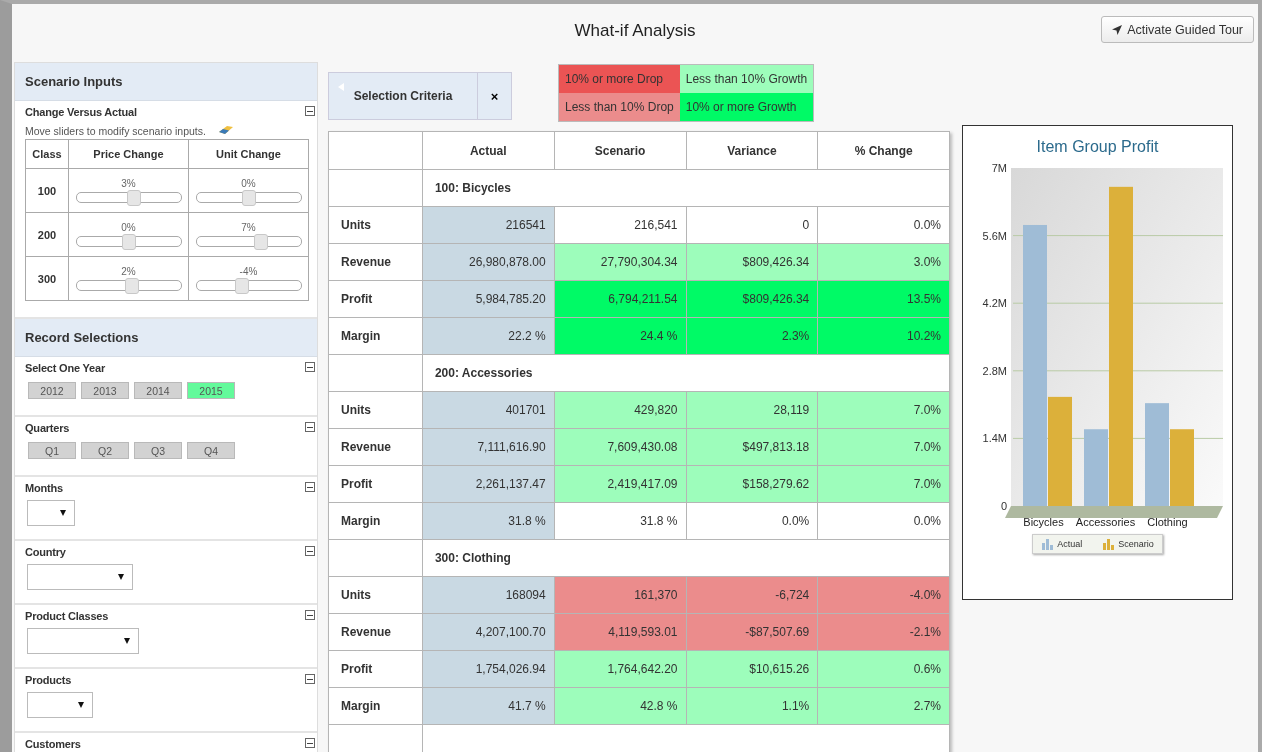 The image size is (1262, 752). What do you see at coordinates (52, 450) in the screenshot?
I see `filter-option: Q1` at bounding box center [52, 450].